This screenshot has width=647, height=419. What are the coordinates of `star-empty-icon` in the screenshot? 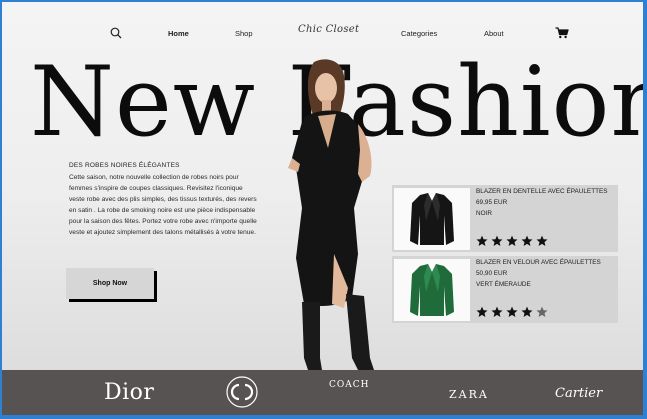 It's located at (542, 311).